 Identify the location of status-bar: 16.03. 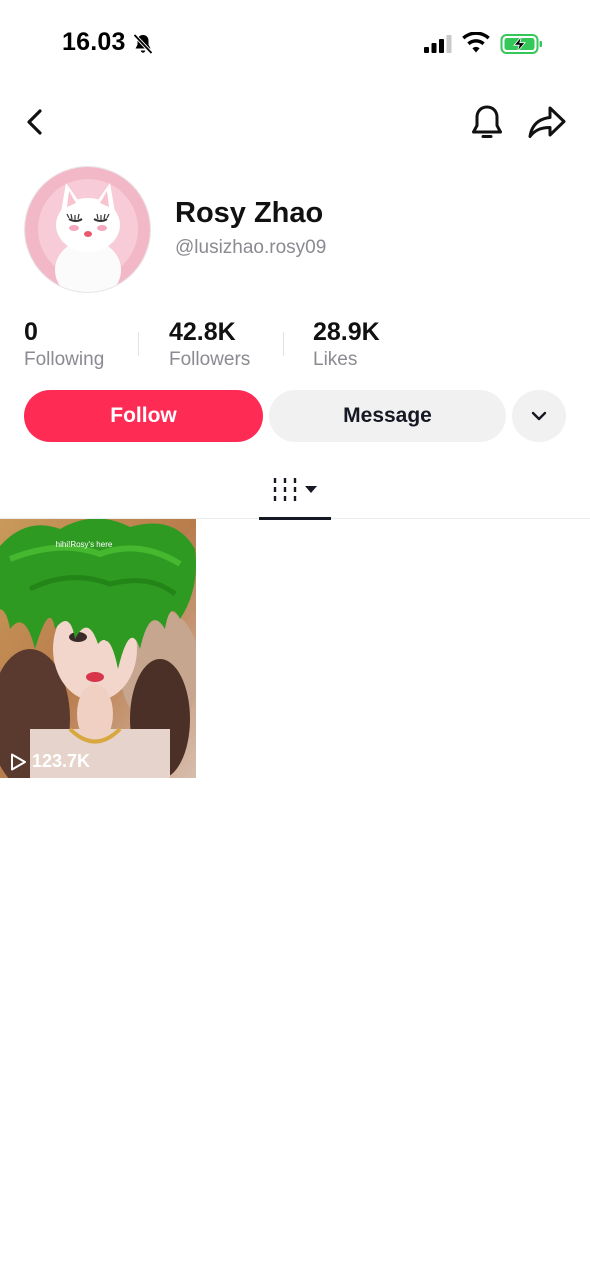
(295, 45).